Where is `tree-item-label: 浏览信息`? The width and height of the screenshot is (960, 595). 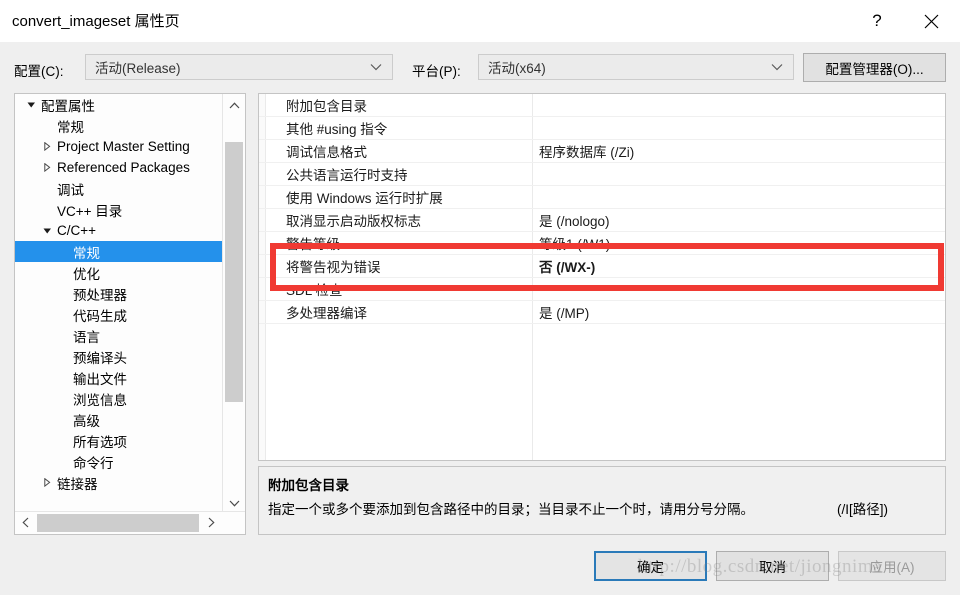
tree-item-label: 浏览信息 is located at coordinates (100, 400).